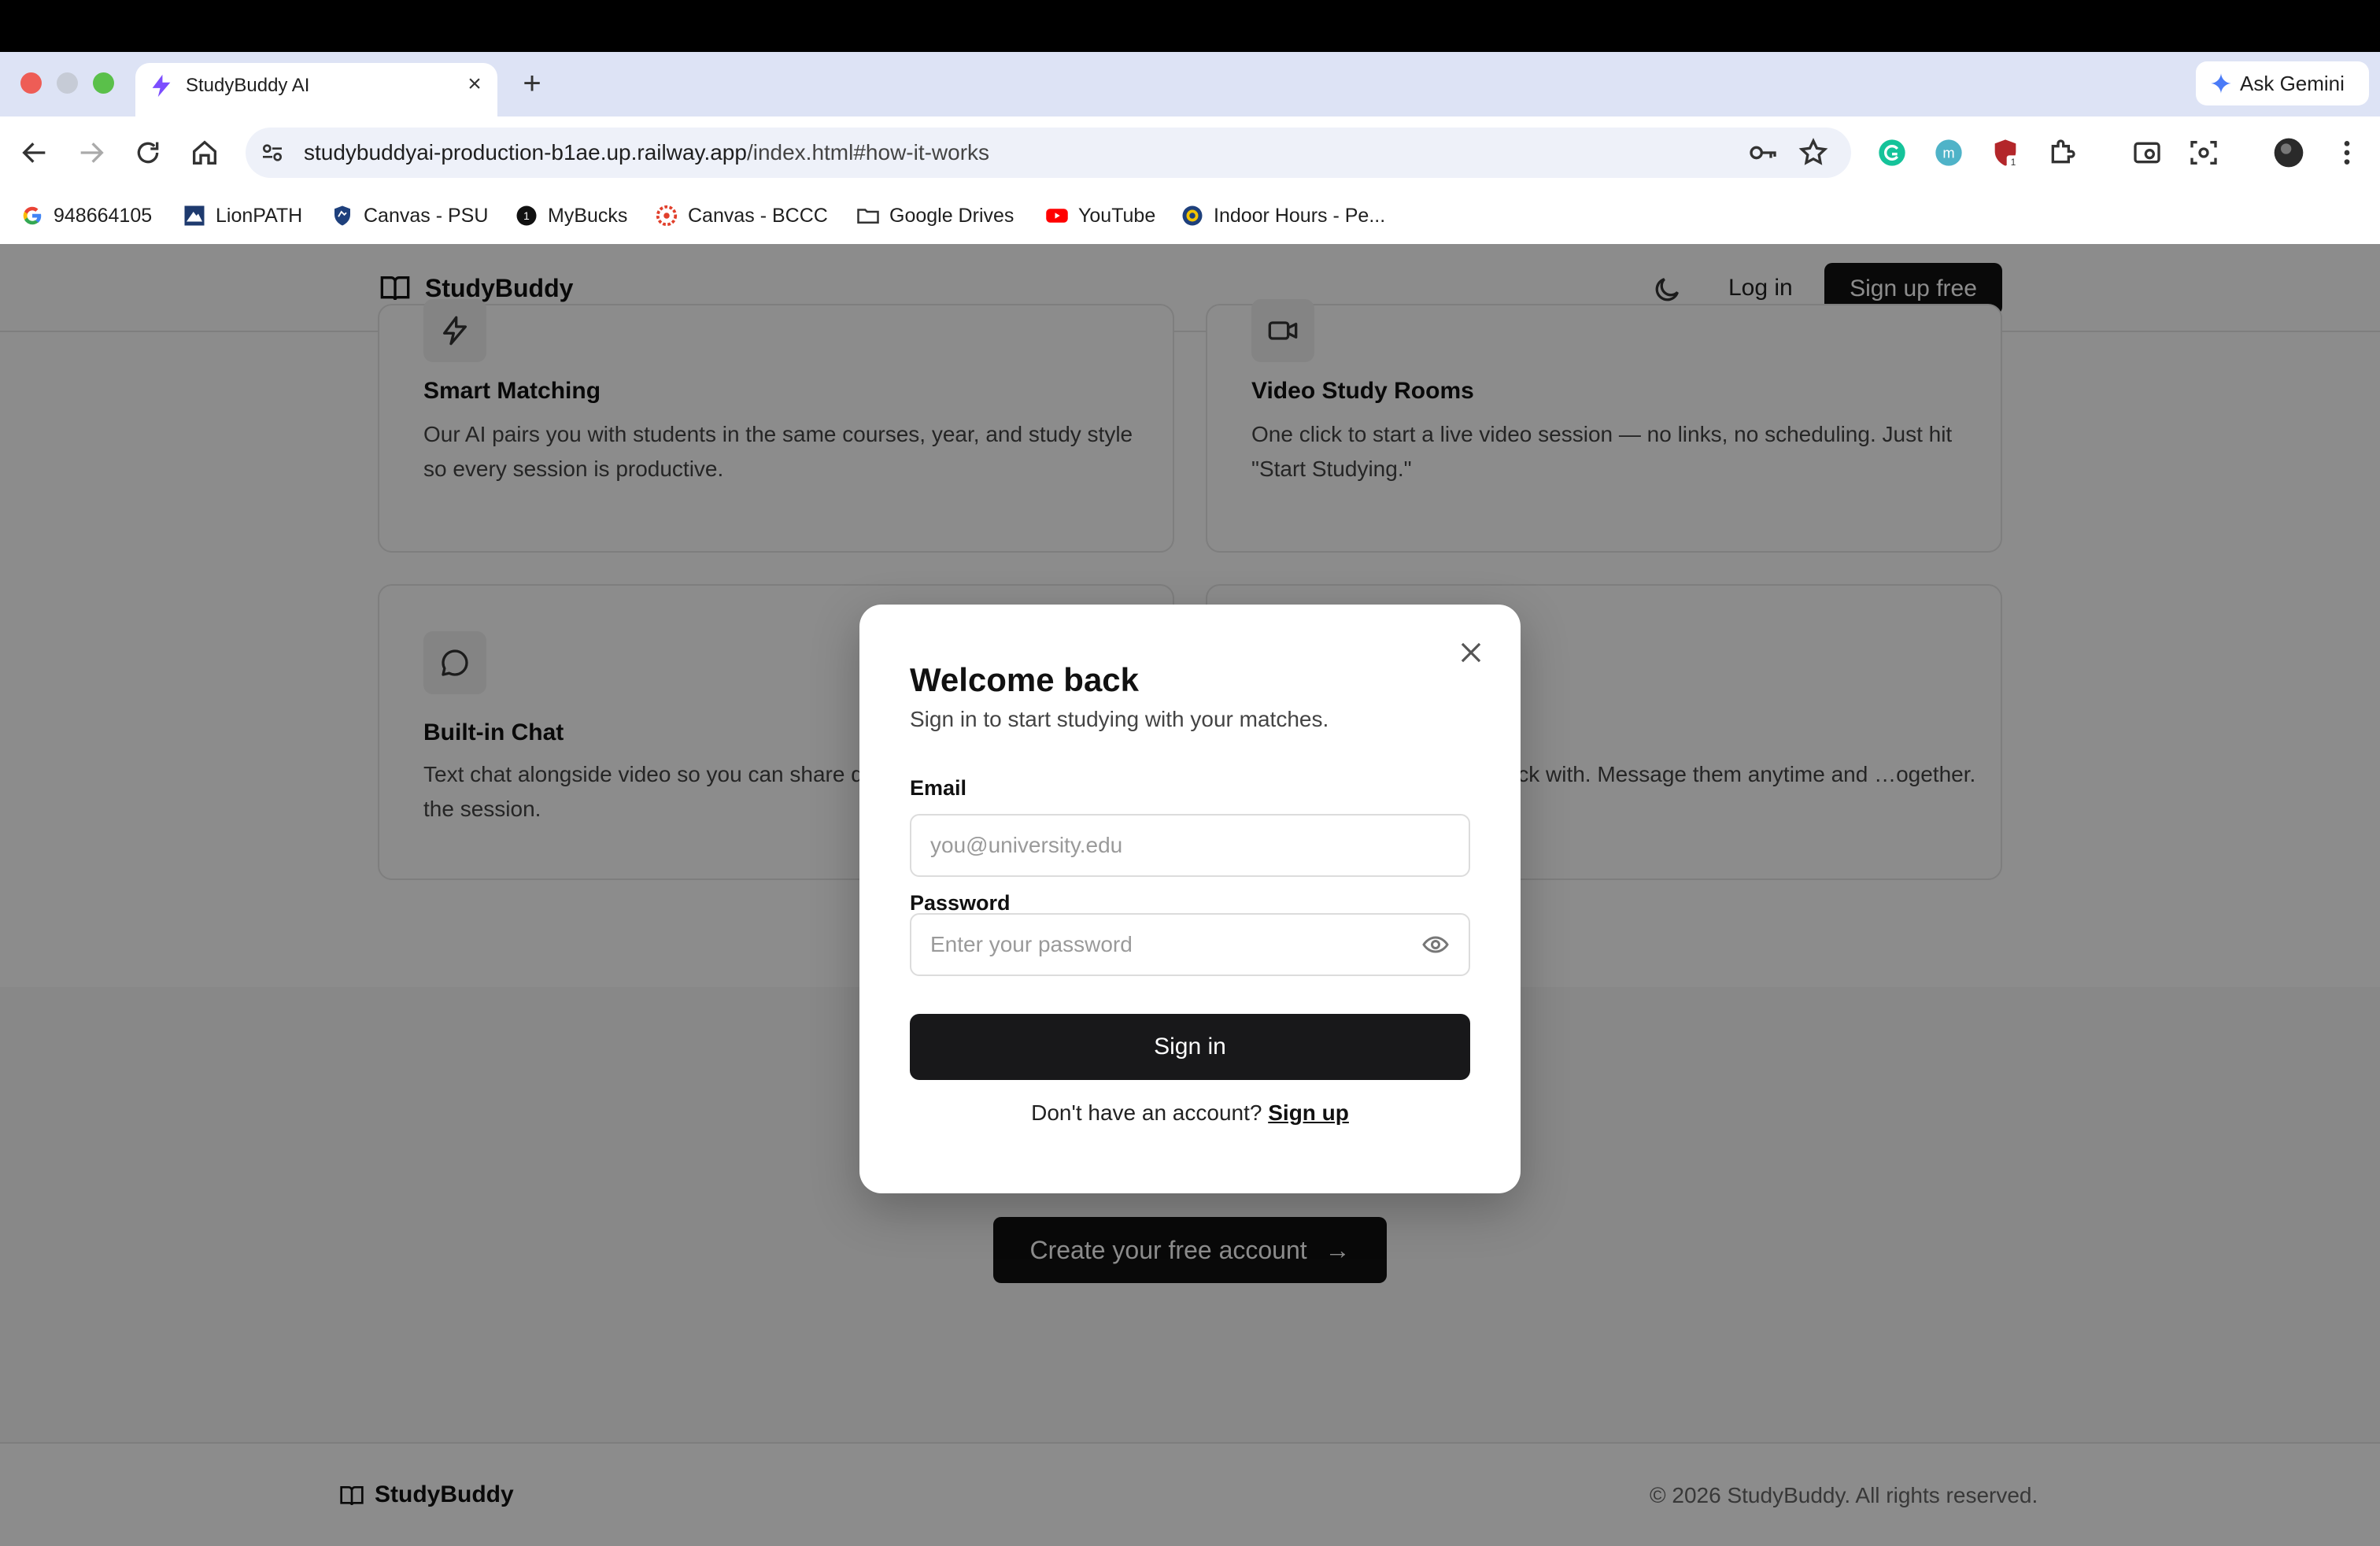  What do you see at coordinates (1190, 1047) in the screenshot?
I see `signin-button: Sign in` at bounding box center [1190, 1047].